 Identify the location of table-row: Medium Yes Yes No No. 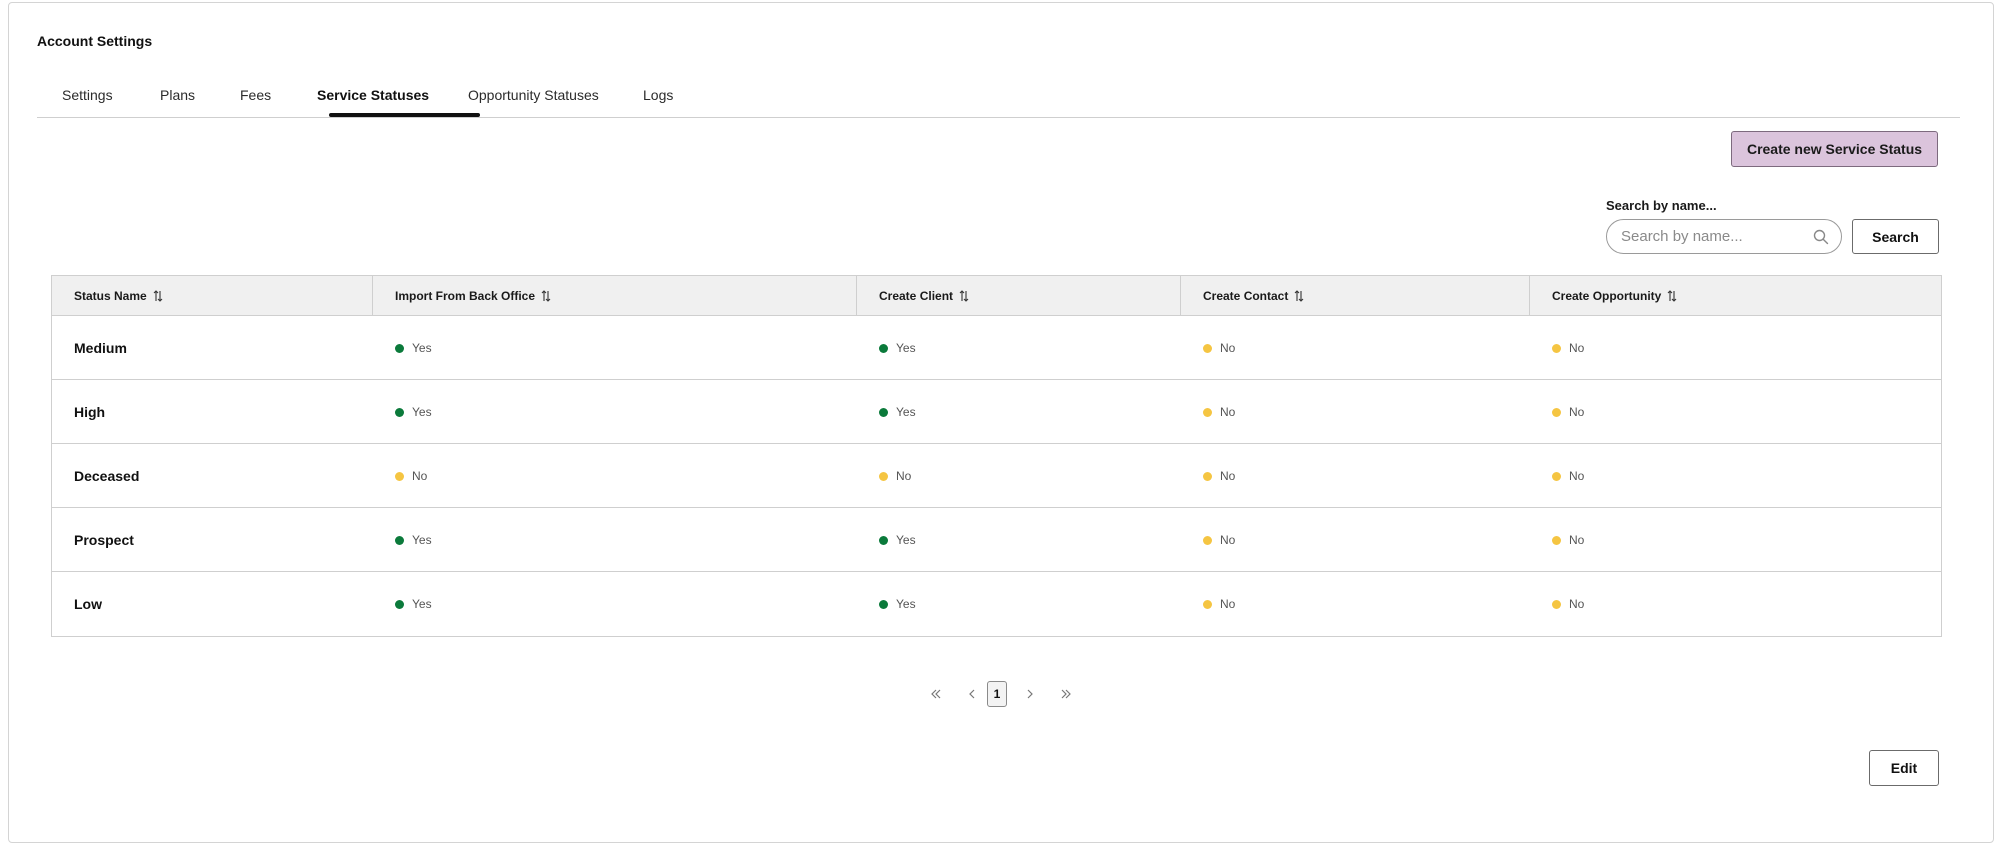
(996, 348).